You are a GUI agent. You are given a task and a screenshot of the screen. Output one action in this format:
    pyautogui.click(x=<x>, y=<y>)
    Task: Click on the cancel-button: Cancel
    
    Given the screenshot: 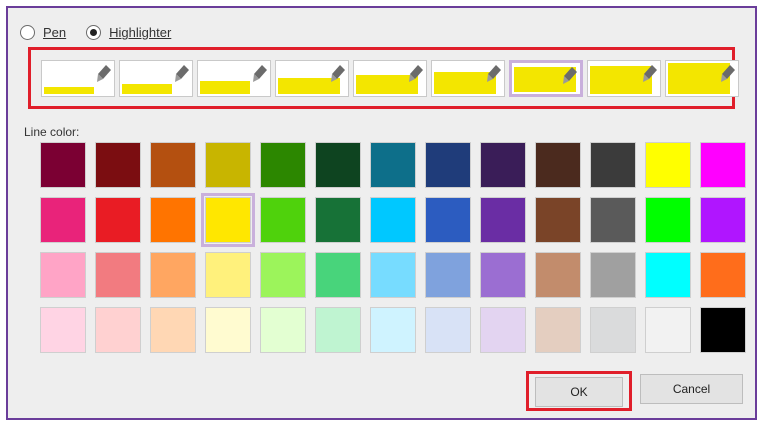 What is the action you would take?
    pyautogui.click(x=691, y=389)
    